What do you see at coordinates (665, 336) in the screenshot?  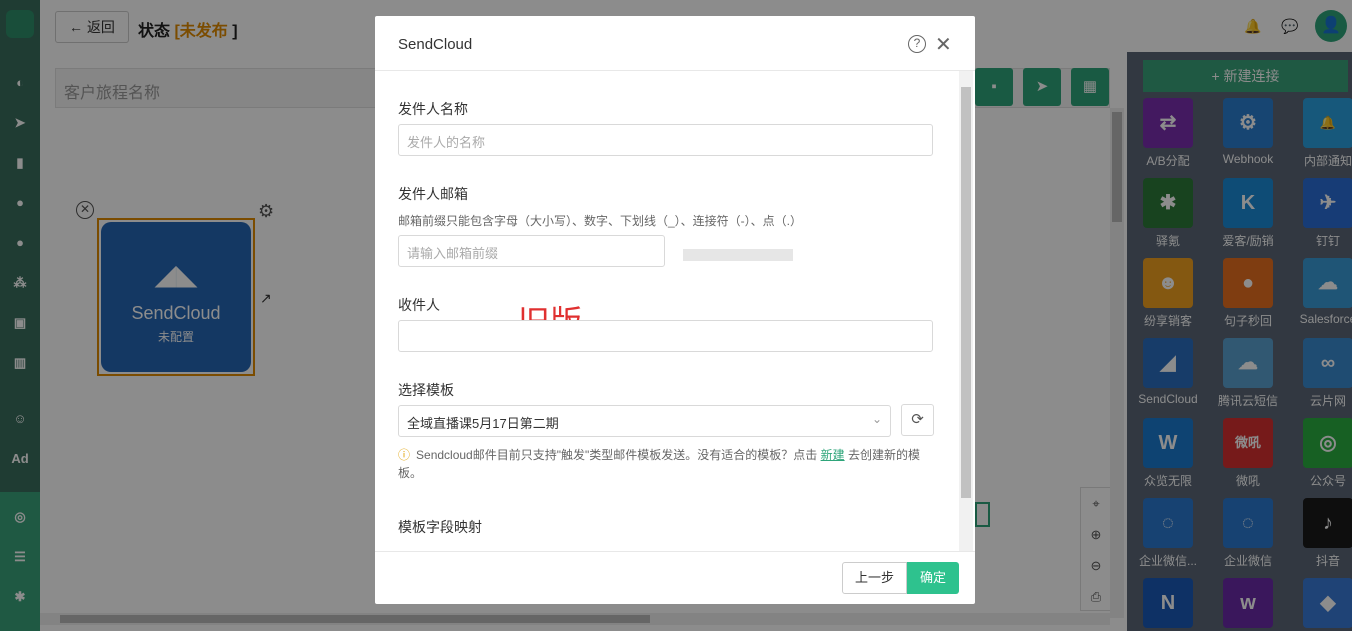 I see `recipient-input` at bounding box center [665, 336].